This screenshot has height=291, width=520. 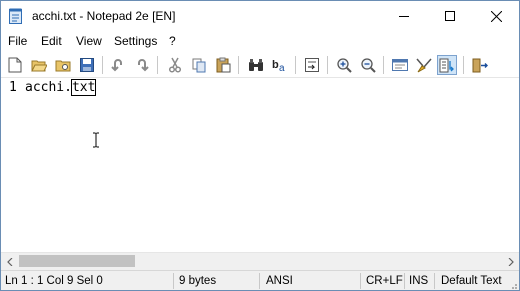 I want to click on scroll-left-button, so click(x=9, y=261).